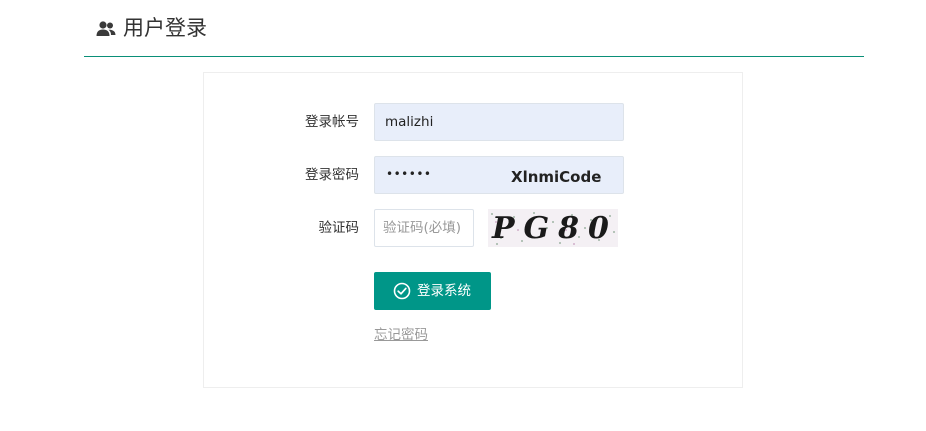 The height and width of the screenshot is (431, 926). I want to click on captcha-text: PG80, so click(555, 228).